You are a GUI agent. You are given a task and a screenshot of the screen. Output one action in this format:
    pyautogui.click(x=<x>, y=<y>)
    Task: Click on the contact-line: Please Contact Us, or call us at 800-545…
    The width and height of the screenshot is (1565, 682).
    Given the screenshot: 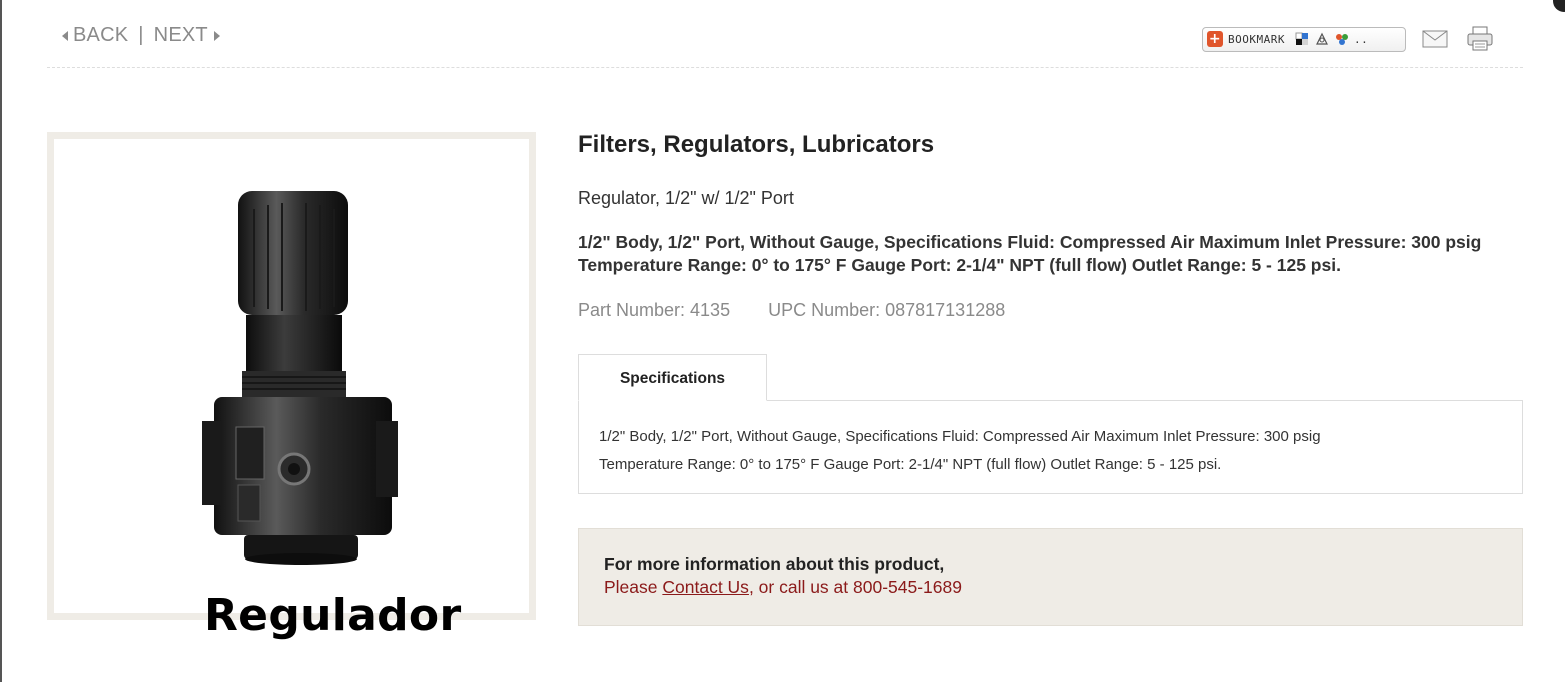 What is the action you would take?
    pyautogui.click(x=1050, y=587)
    